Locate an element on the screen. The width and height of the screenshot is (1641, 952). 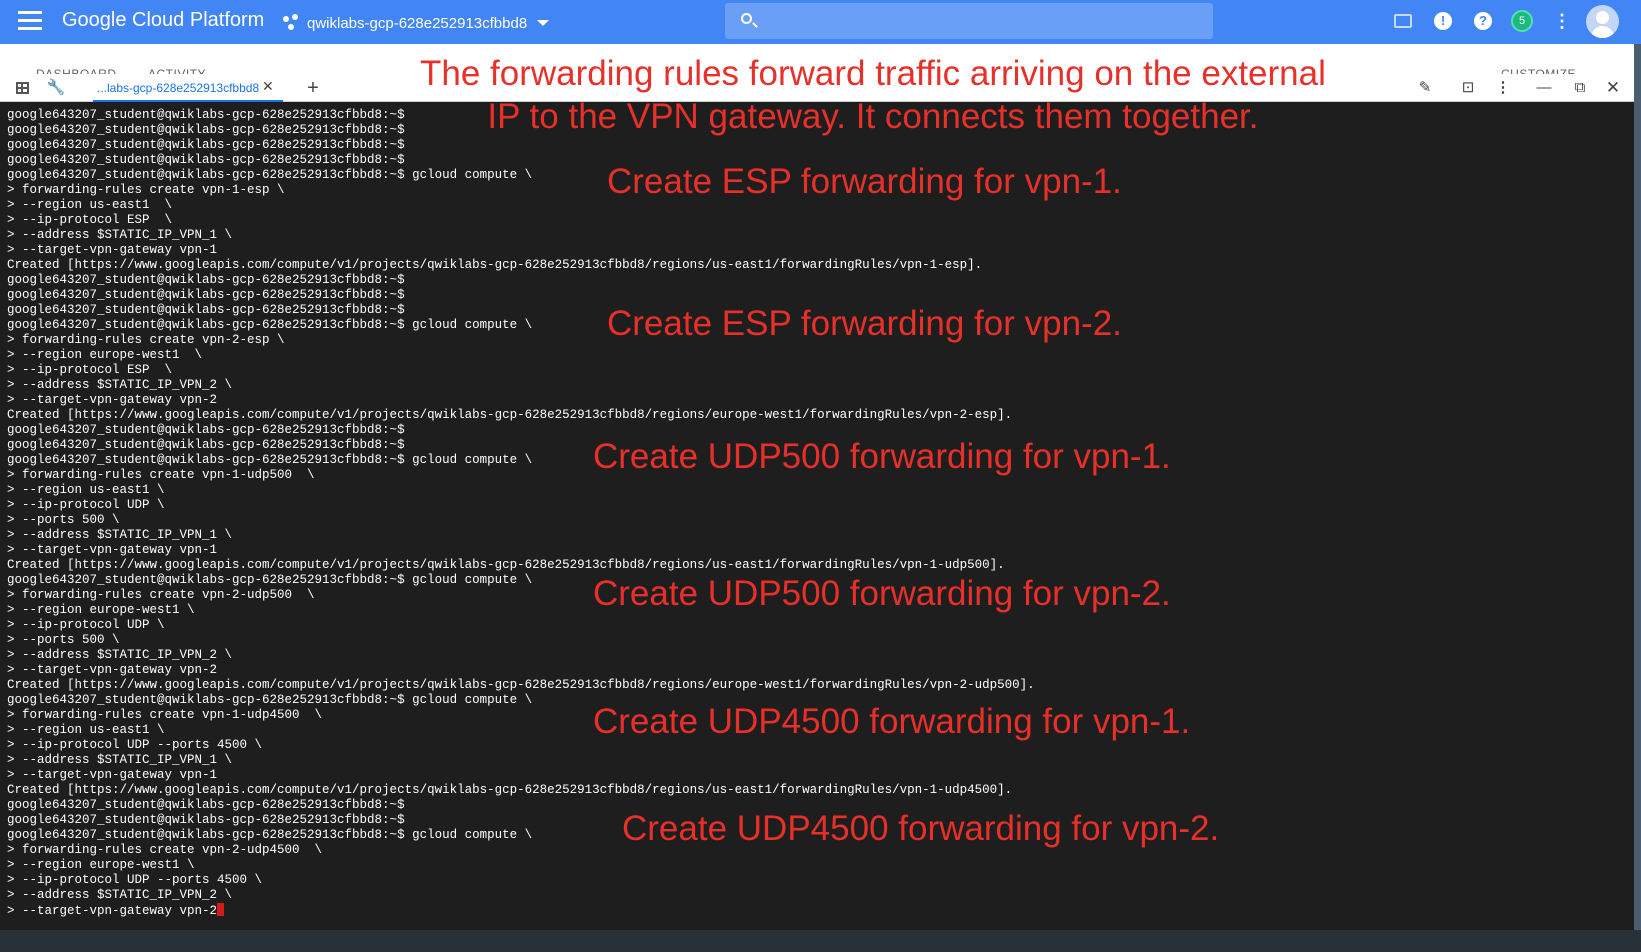
help-icon: ? is located at coordinates (1483, 21).